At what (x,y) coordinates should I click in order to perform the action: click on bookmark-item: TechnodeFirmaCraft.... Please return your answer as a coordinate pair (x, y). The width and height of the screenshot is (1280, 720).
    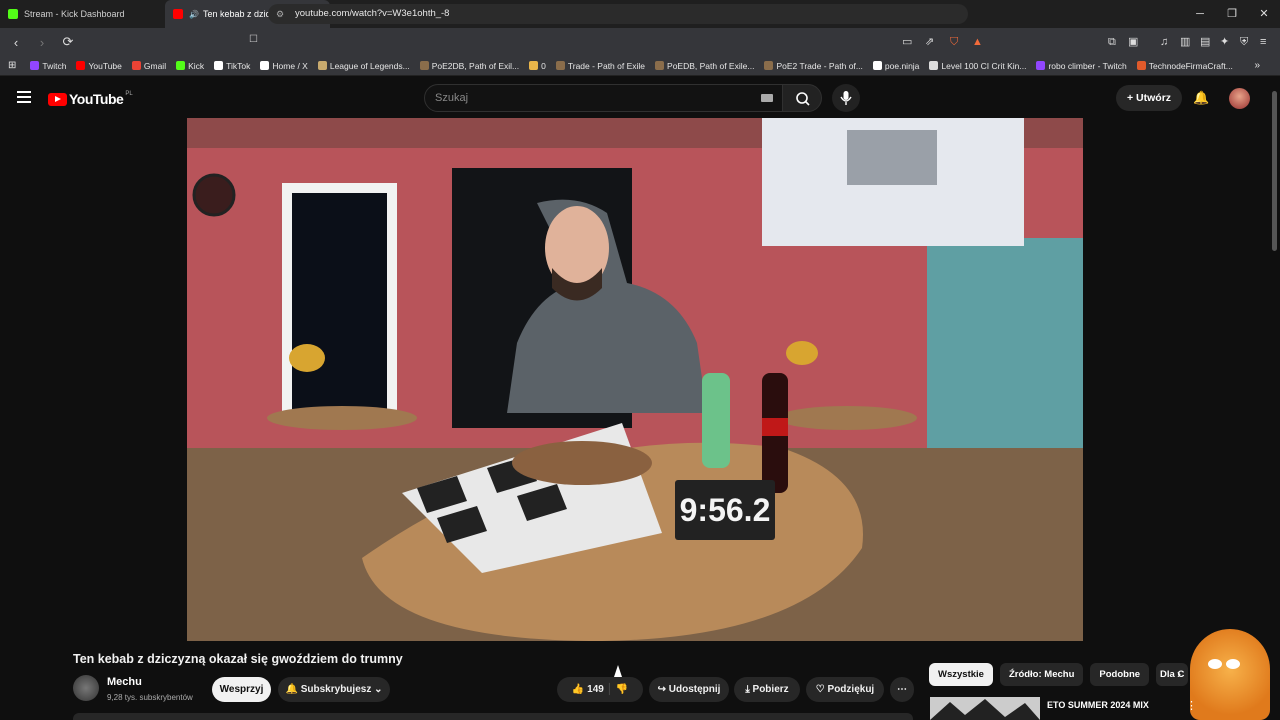
    Looking at the image, I should click on (1184, 66).